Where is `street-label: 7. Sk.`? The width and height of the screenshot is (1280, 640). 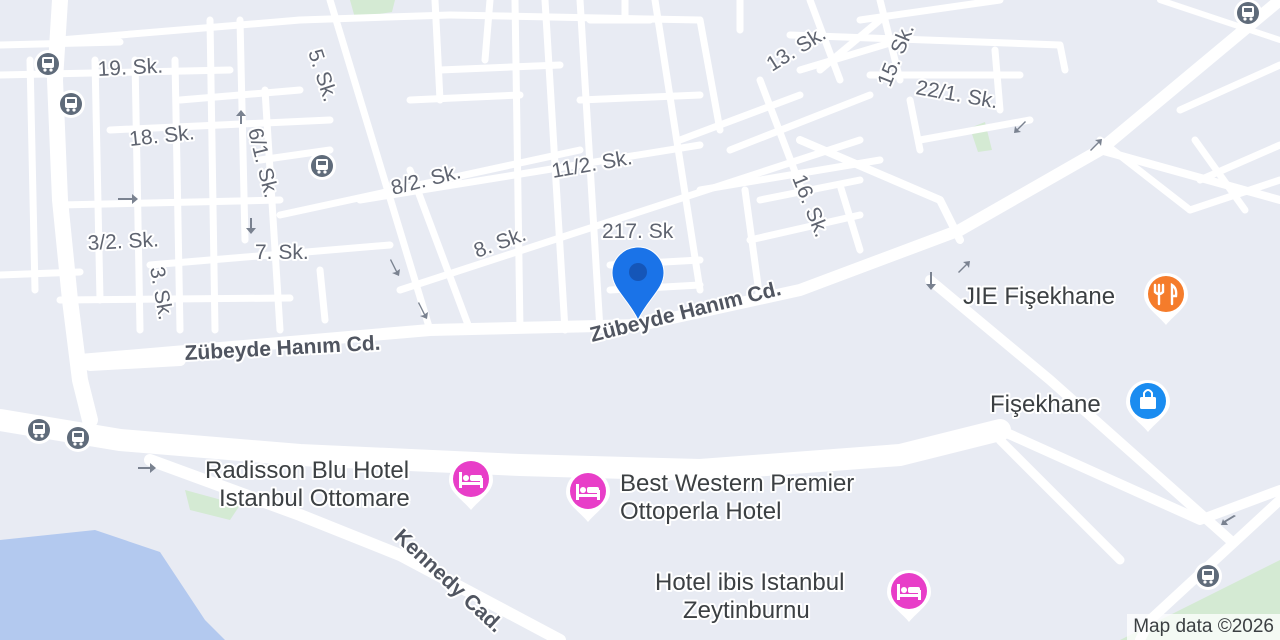 street-label: 7. Sk. is located at coordinates (282, 252).